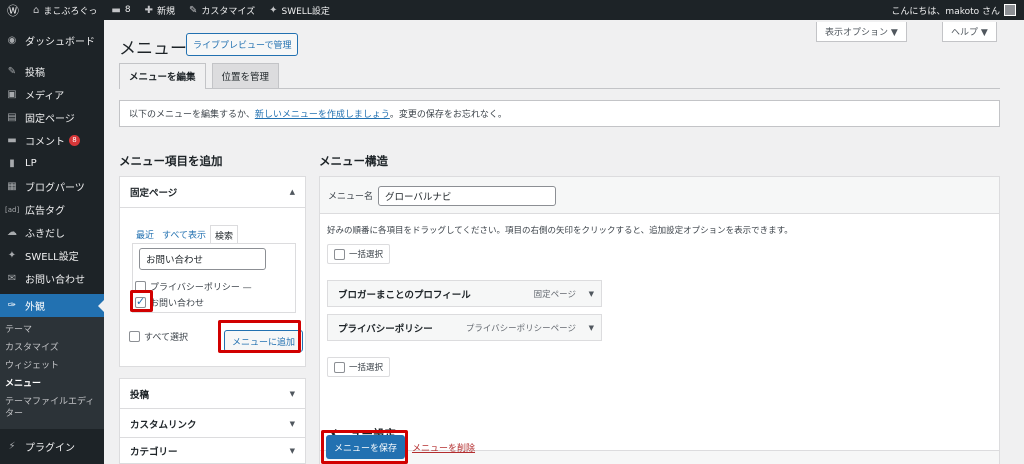 The height and width of the screenshot is (464, 1024). Describe the element at coordinates (559, 76) in the screenshot. I see `nav-tabs: メニューを編集 位置を管理` at that location.